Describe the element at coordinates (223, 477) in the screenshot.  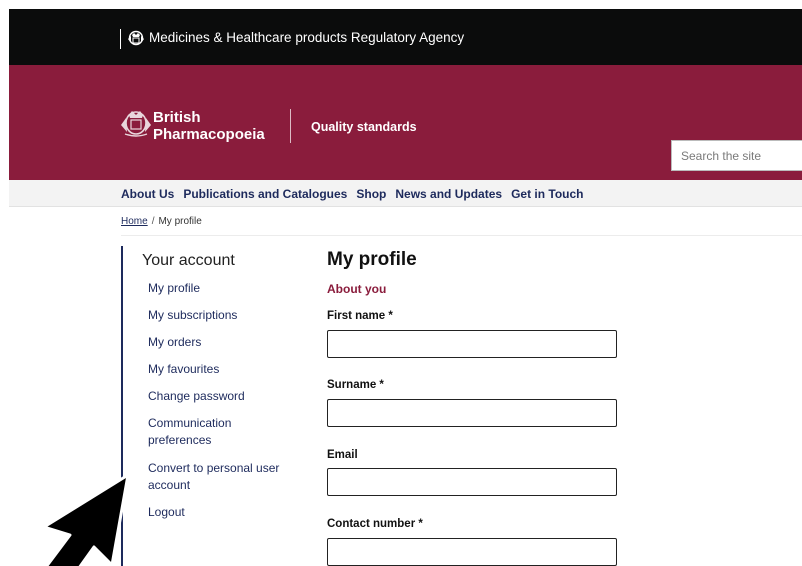
I see `sidebar-item-convert-account: Convert to personal user account` at that location.